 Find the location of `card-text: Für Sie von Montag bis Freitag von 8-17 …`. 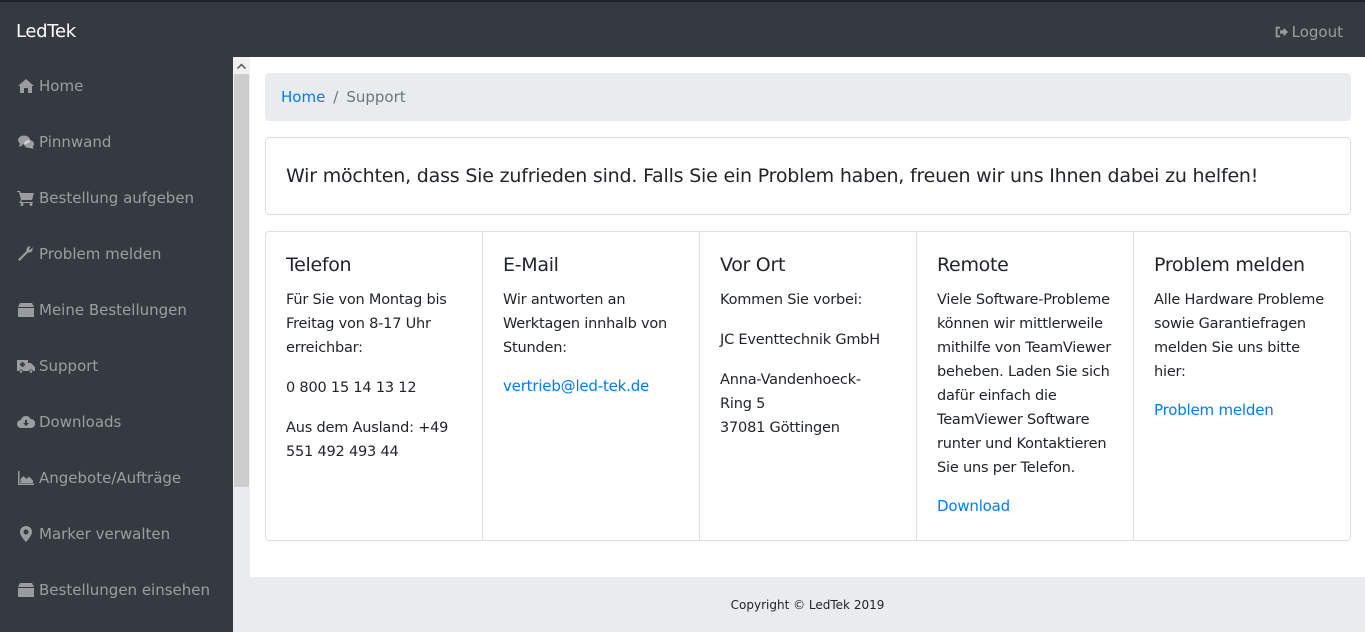

card-text: Für Sie von Montag bis Freitag von 8-17 … is located at coordinates (366, 324).